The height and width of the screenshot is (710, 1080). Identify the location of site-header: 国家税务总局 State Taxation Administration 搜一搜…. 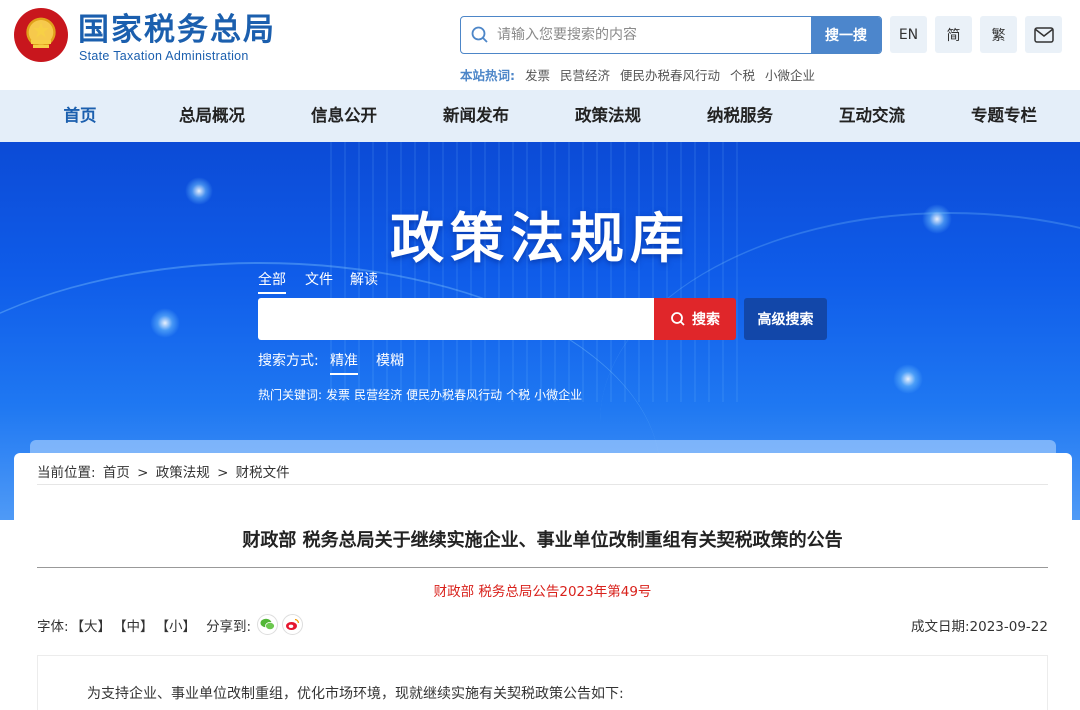
(540, 45).